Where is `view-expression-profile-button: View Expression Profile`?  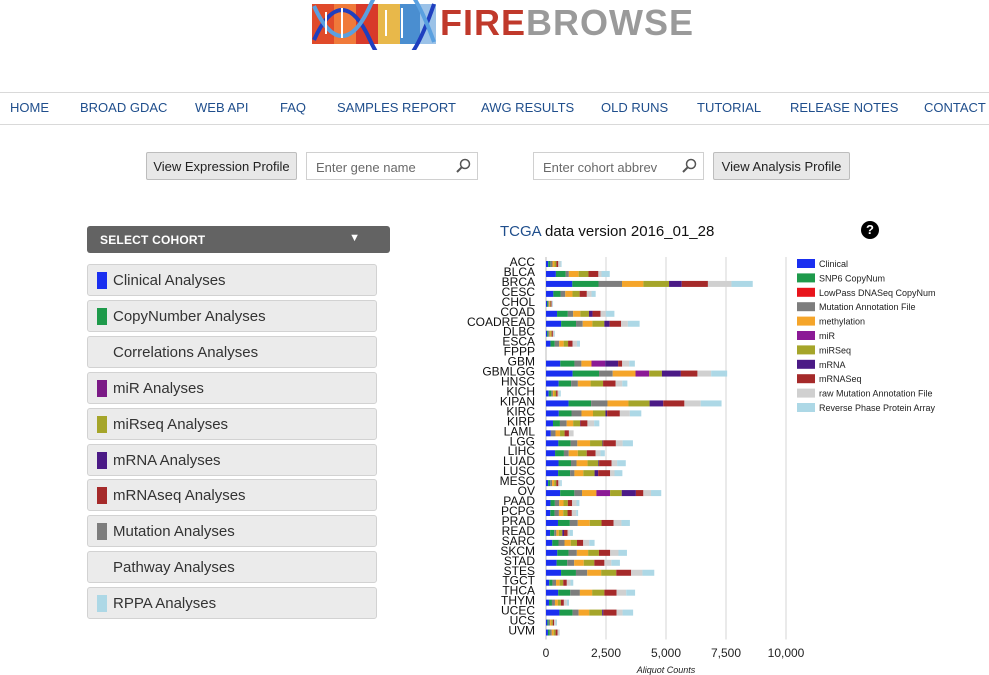
view-expression-profile-button: View Expression Profile is located at coordinates (221, 166).